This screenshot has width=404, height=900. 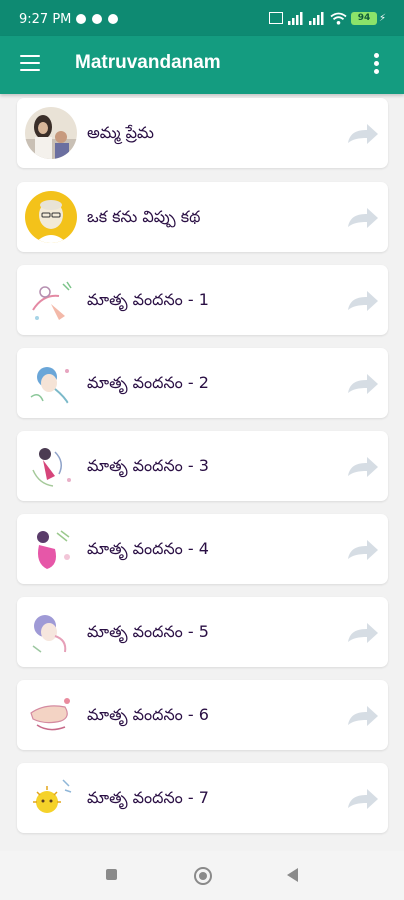 I want to click on battery-icon: 94, so click(x=363, y=18).